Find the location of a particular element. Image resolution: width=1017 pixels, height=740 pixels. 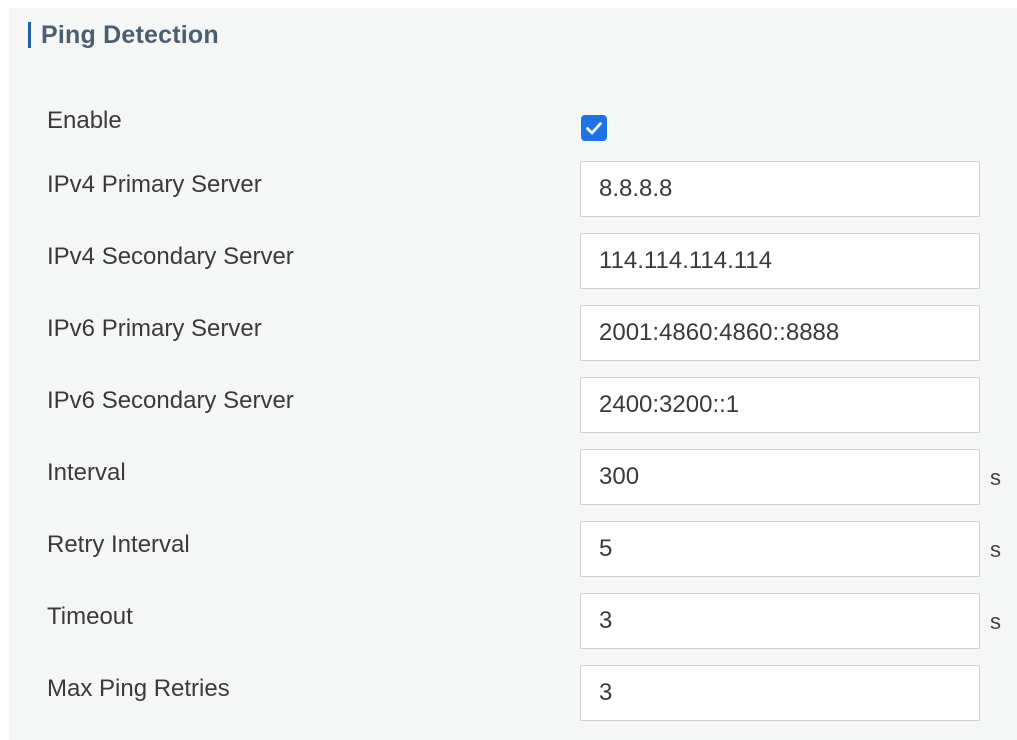

retry-interval-unit: s is located at coordinates (995, 549).